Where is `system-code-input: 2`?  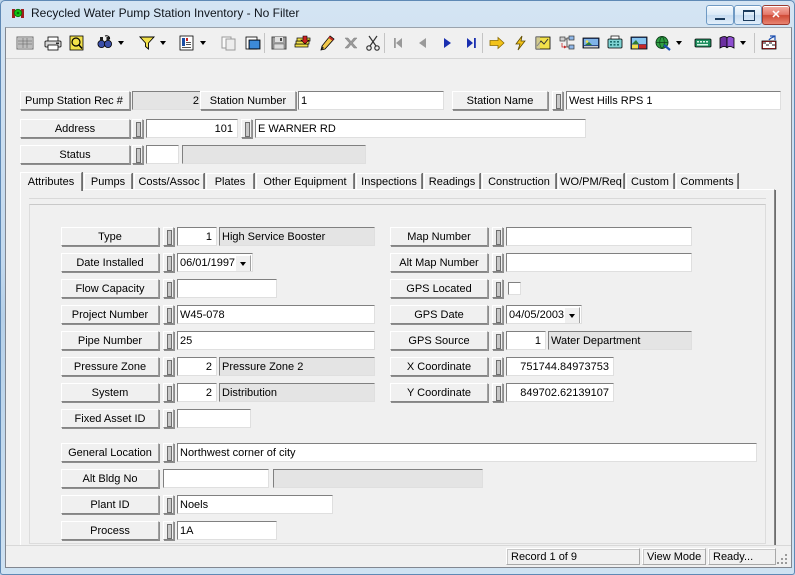
system-code-input: 2 is located at coordinates (197, 392).